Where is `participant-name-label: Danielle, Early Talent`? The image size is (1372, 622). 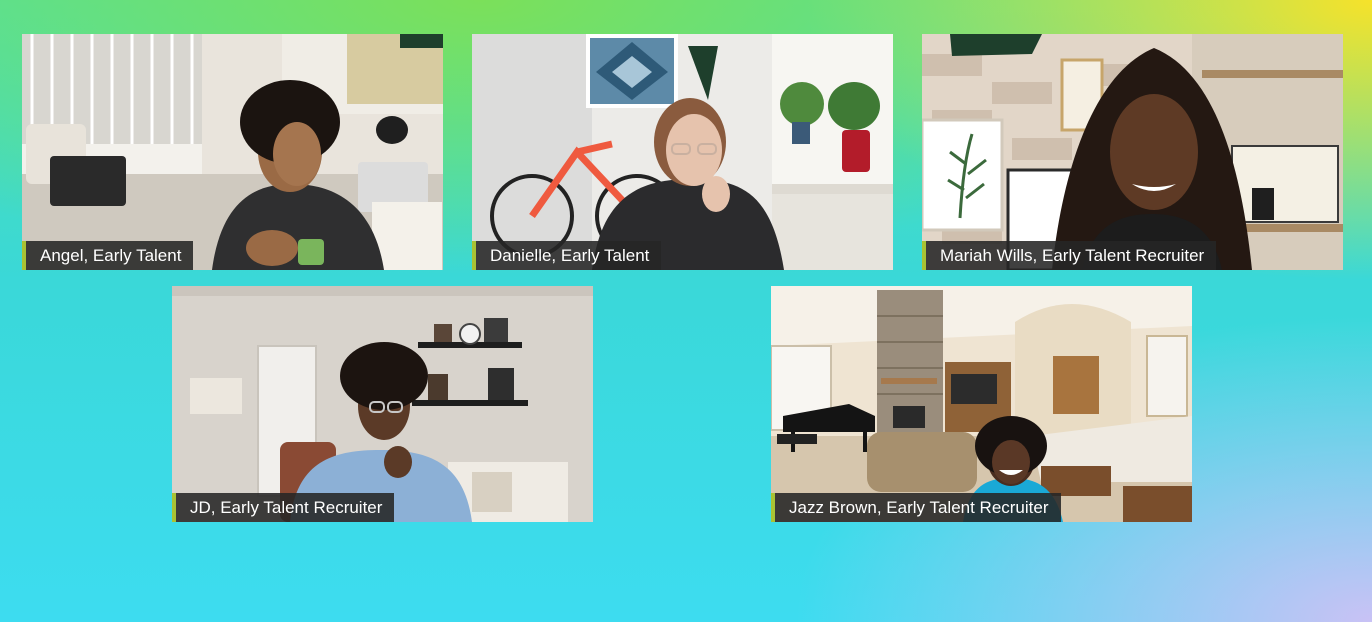
participant-name-label: Danielle, Early Talent is located at coordinates (567, 255).